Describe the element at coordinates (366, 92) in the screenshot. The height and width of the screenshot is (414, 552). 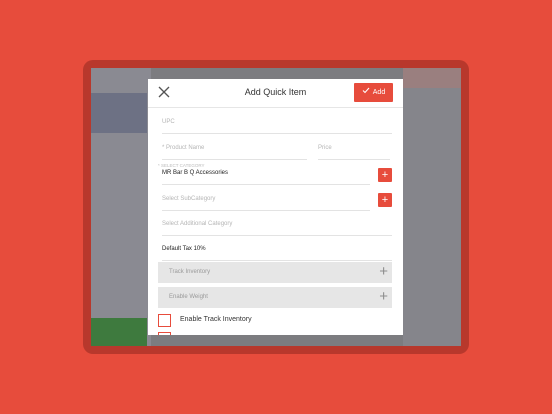
I see `check-icon` at that location.